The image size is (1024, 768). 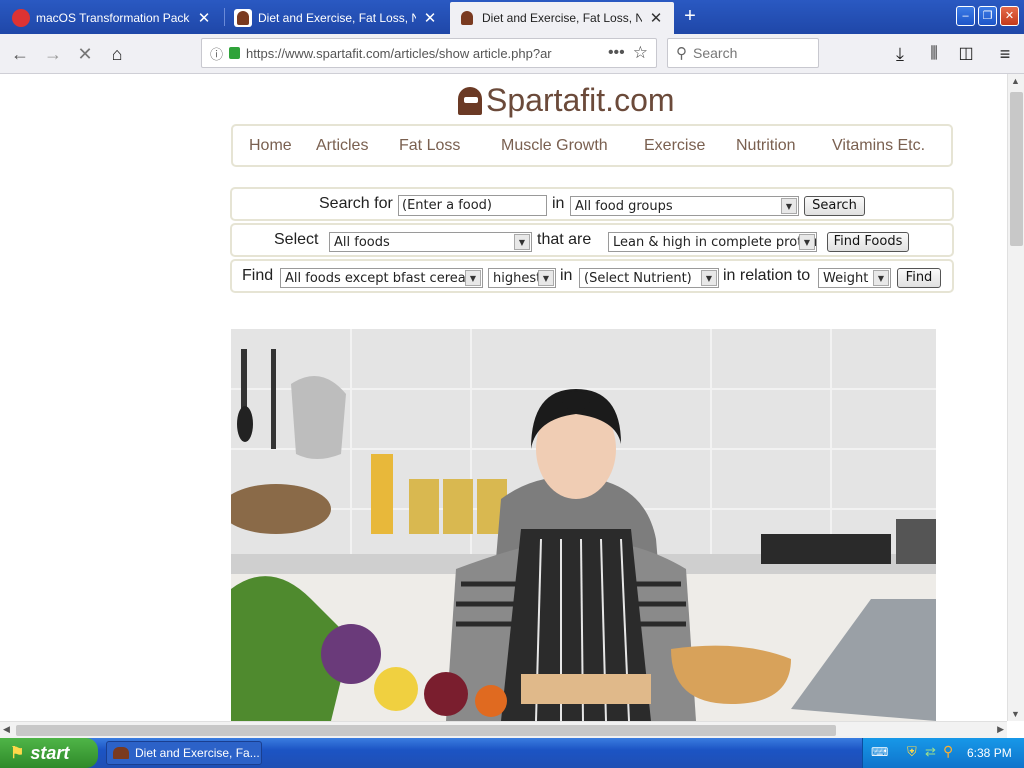 What do you see at coordinates (987, 16) in the screenshot?
I see `maximize-button: ❐` at bounding box center [987, 16].